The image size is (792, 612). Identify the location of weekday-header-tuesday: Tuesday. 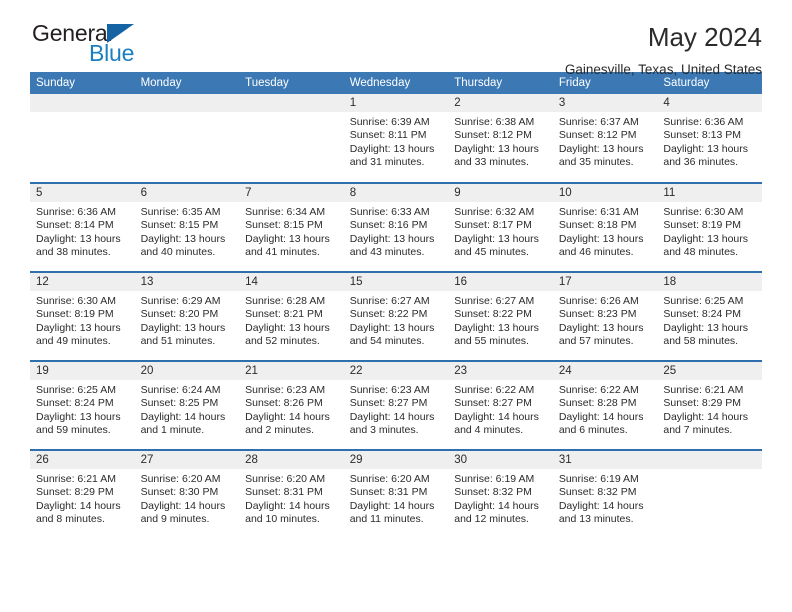
(291, 83).